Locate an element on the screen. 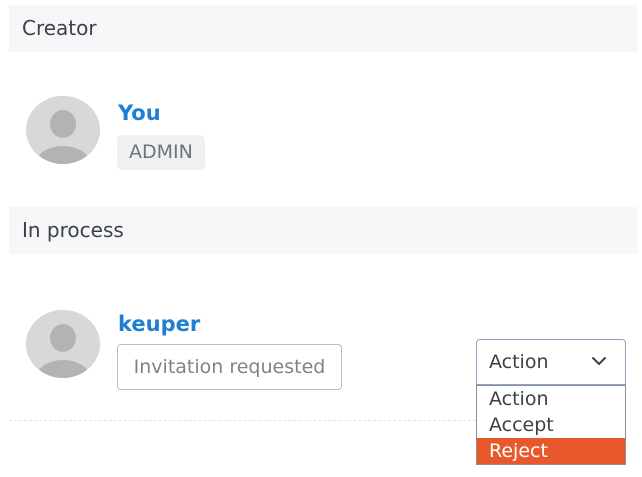 This screenshot has height=477, width=642. option-reject: Reject is located at coordinates (551, 451).